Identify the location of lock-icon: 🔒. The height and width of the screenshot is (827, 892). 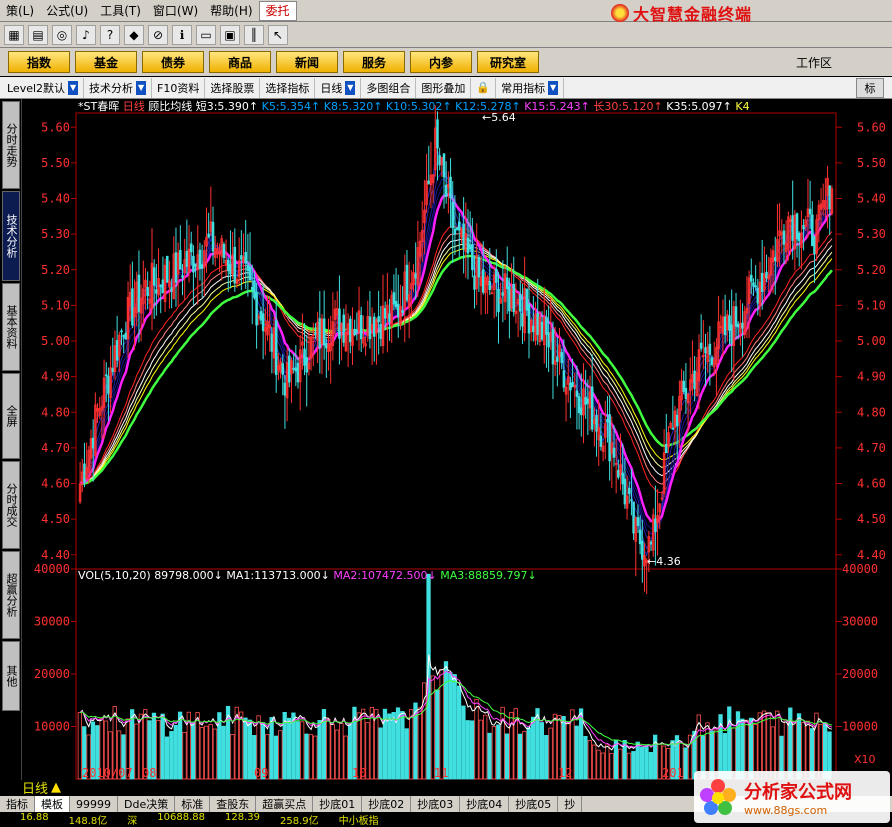
(483, 88).